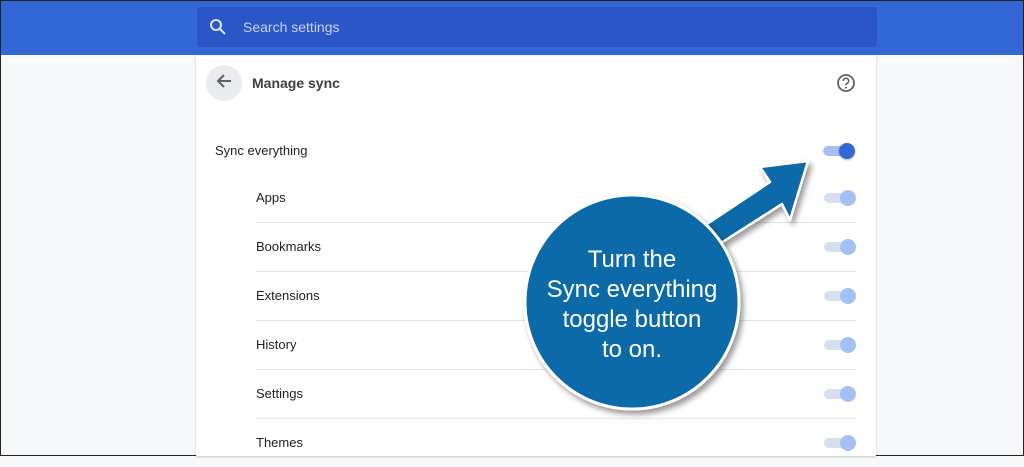 The height and width of the screenshot is (467, 1024). I want to click on search-icon, so click(218, 27).